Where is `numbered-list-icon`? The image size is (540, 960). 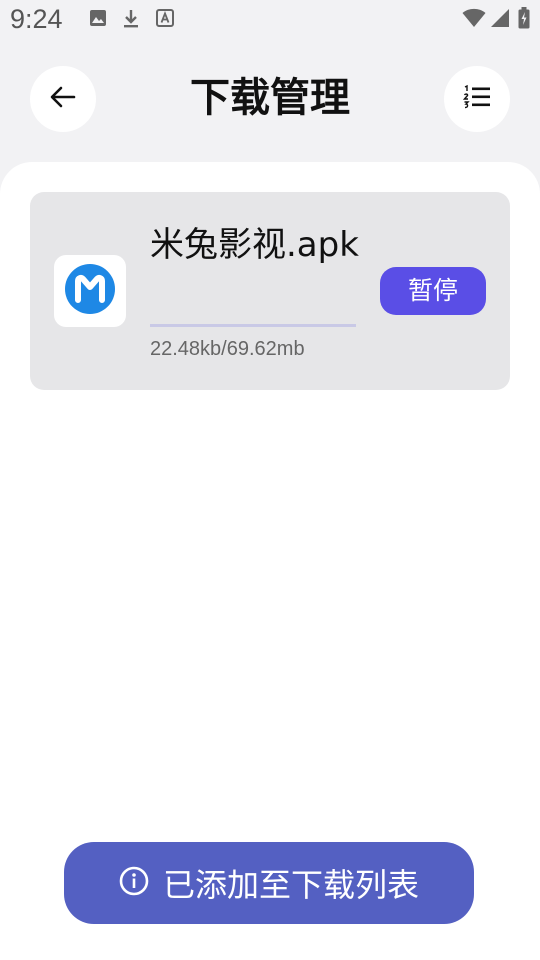 numbered-list-icon is located at coordinates (476, 99).